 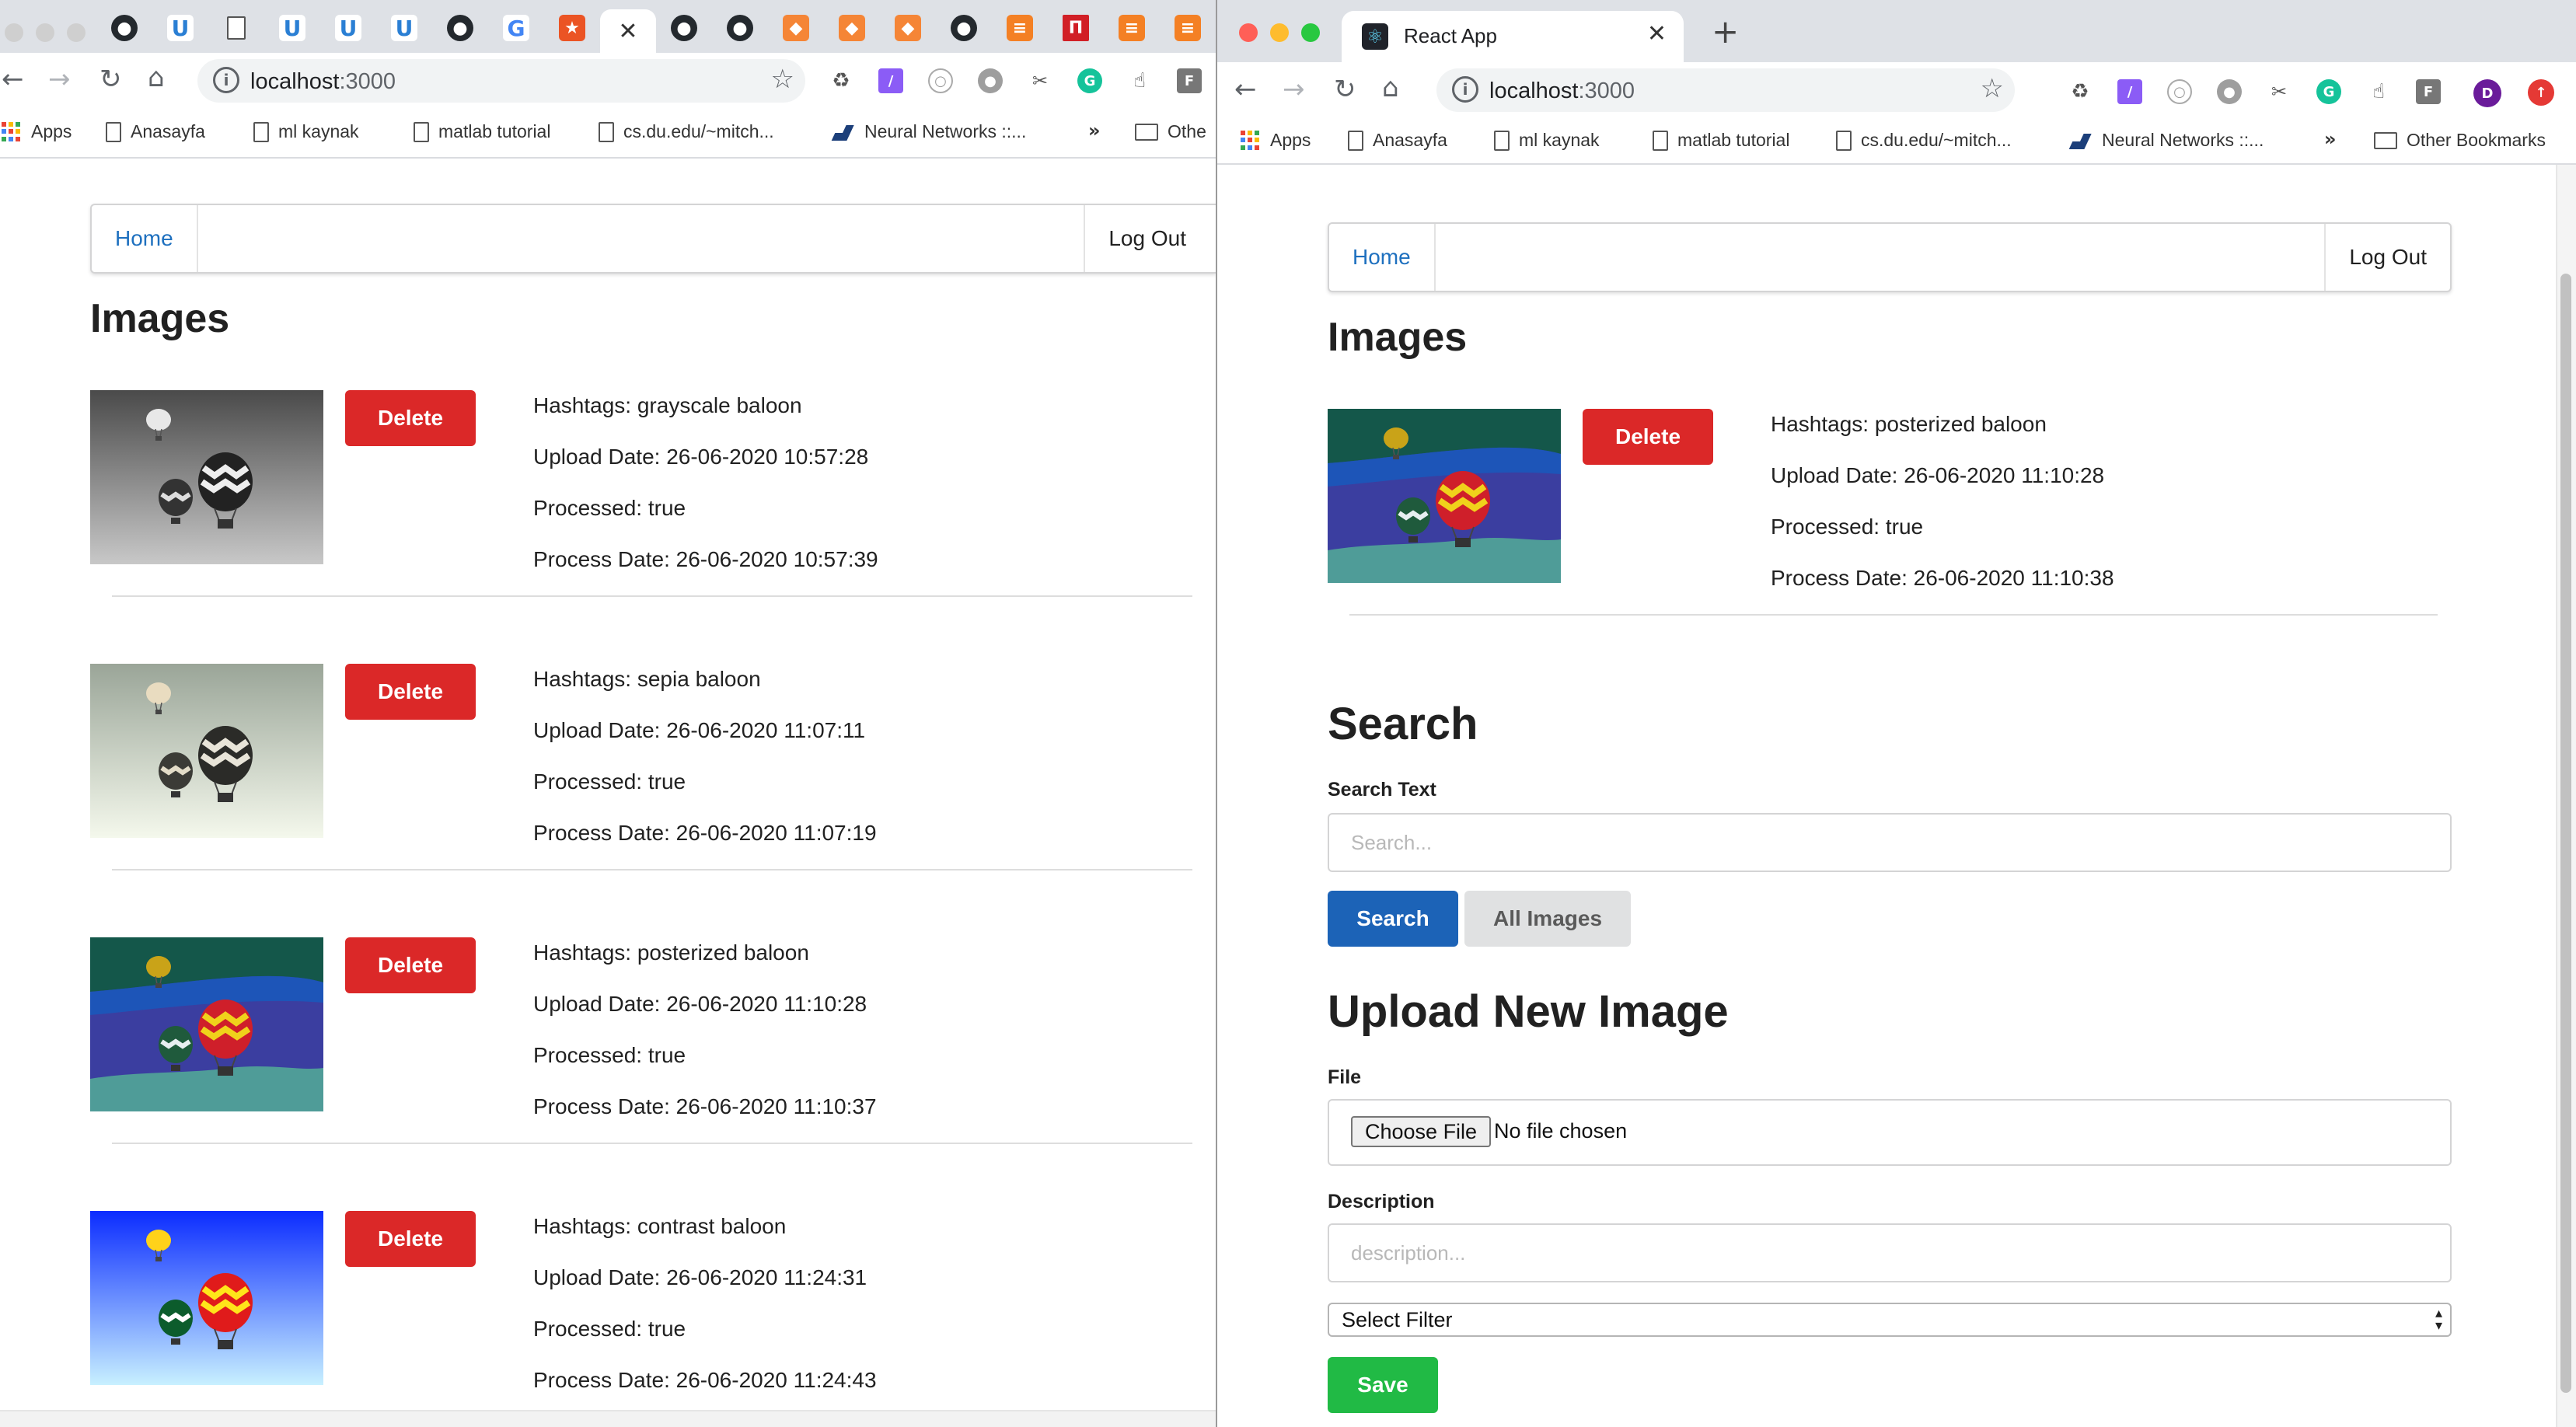 What do you see at coordinates (180, 28) in the screenshot?
I see `tab-udemy-1: U` at bounding box center [180, 28].